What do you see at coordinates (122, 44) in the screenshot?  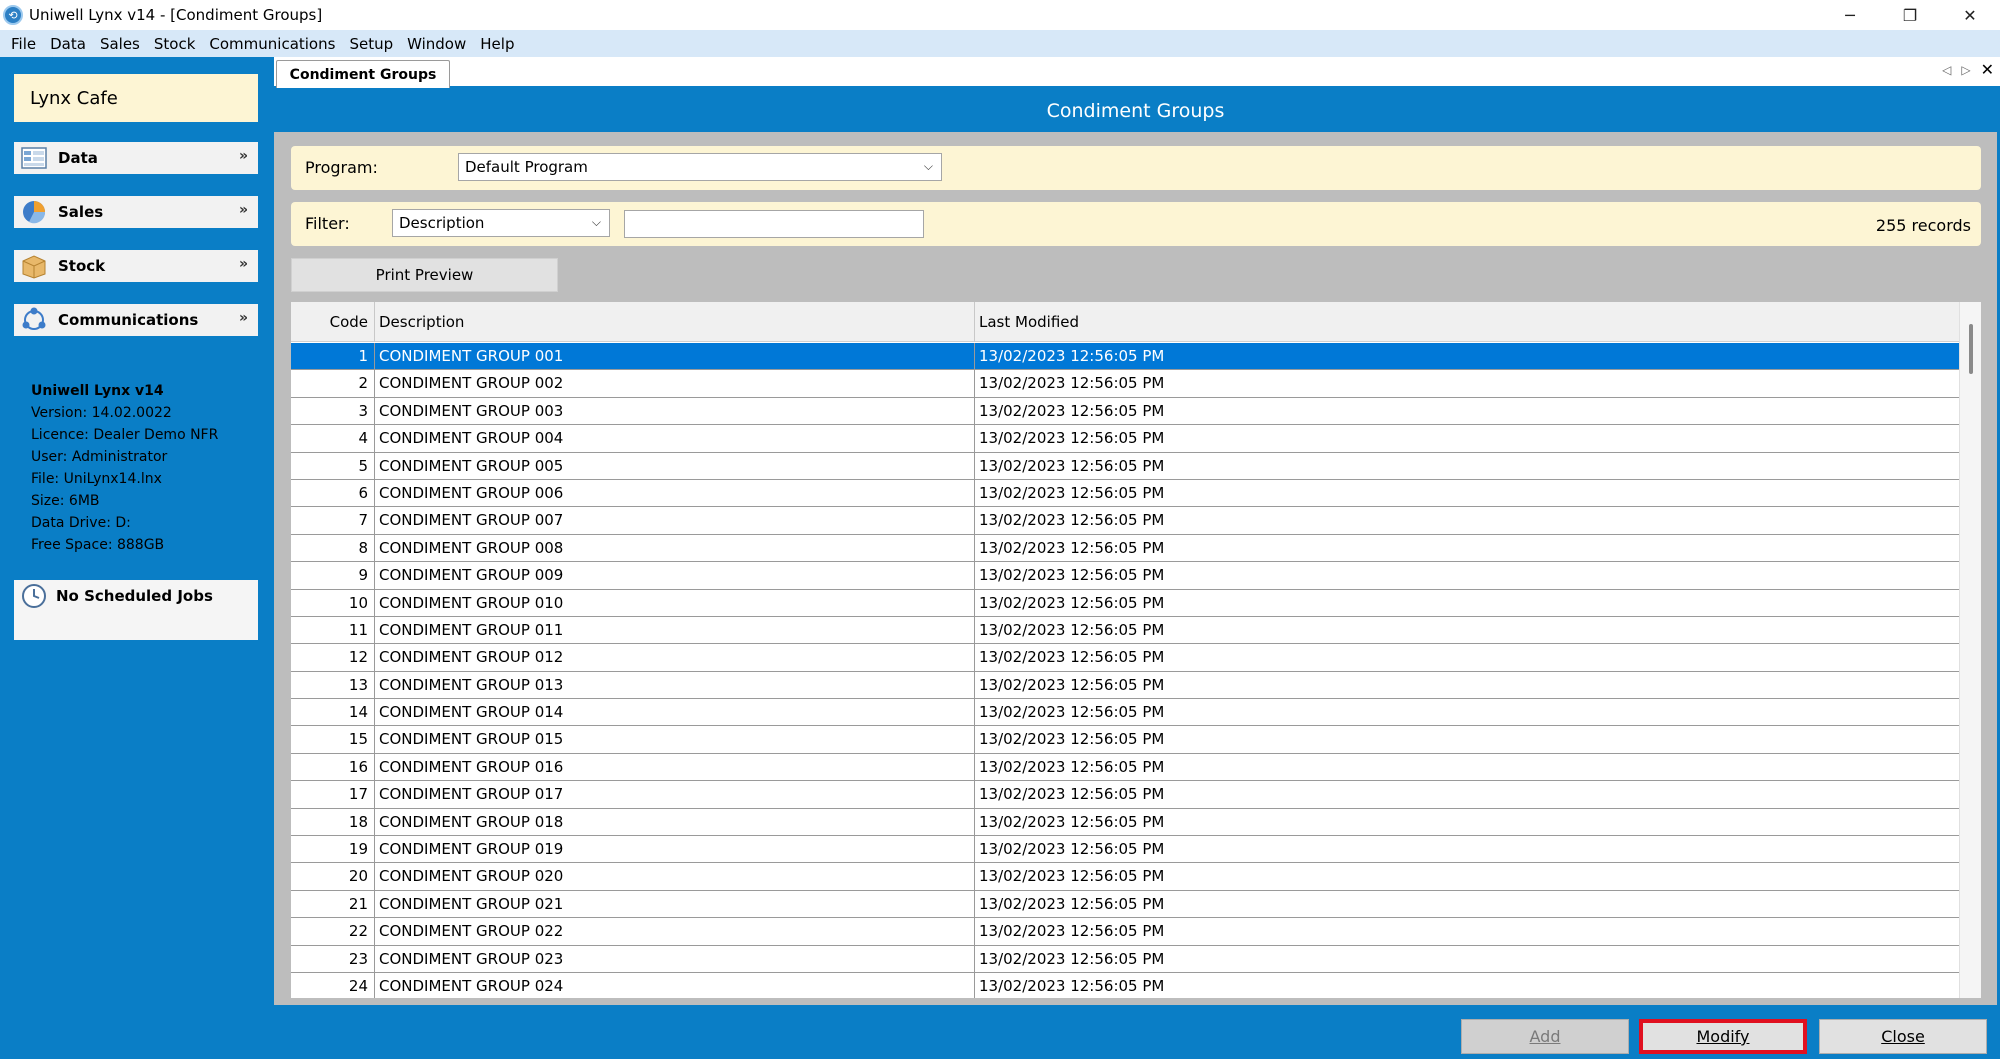 I see `menu-sales: Sales` at bounding box center [122, 44].